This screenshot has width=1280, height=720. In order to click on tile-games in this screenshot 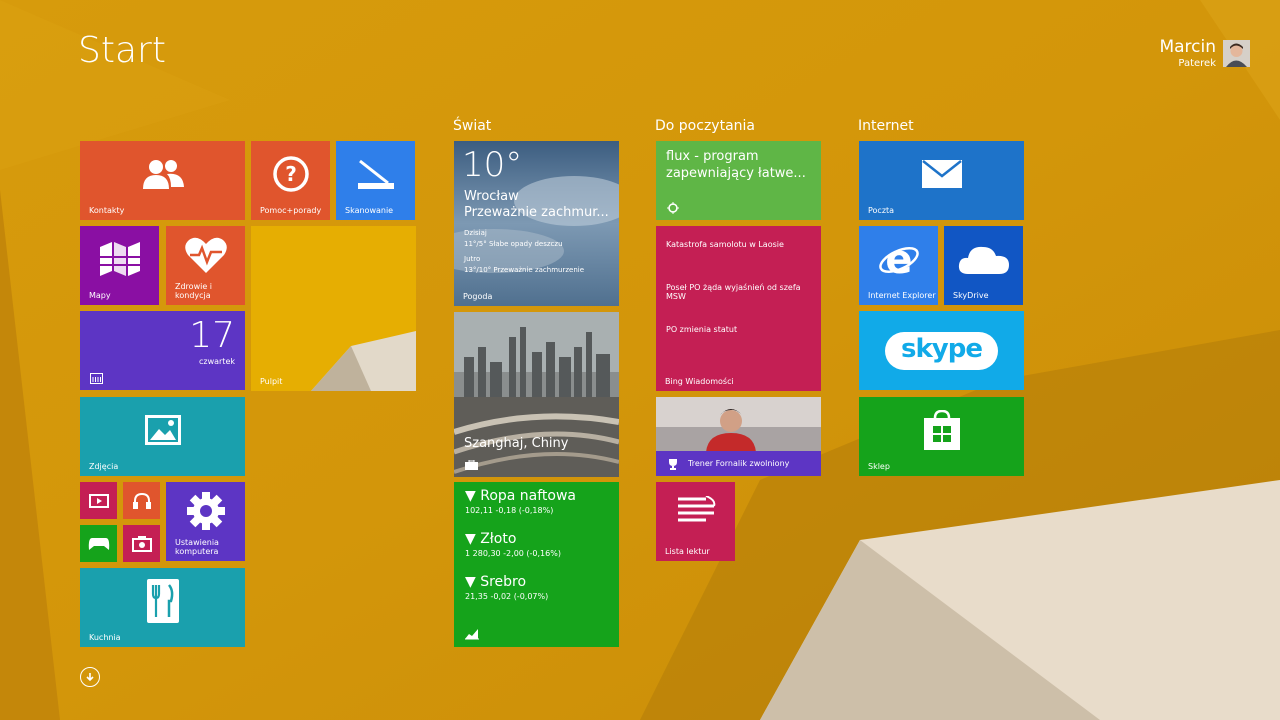, I will do `click(98, 543)`.